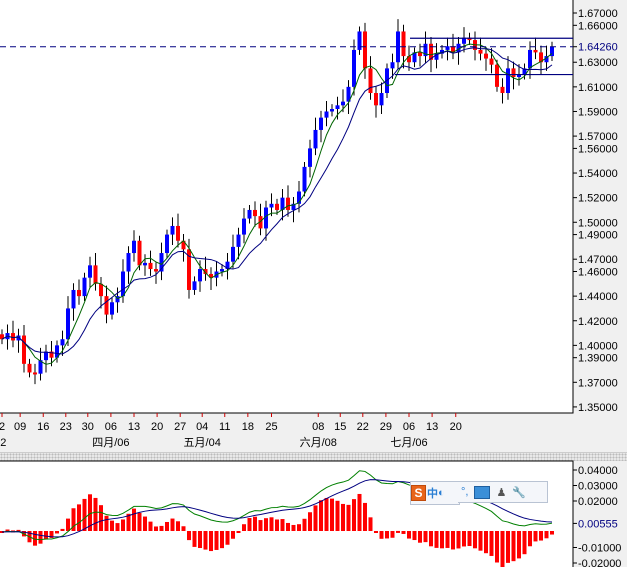  I want to click on ime-toolbar-extra: °, ♟ 🔧, so click(503, 492).